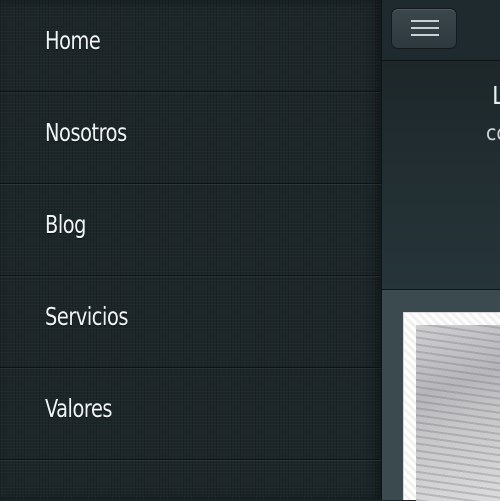 This screenshot has width=500, height=501. Describe the element at coordinates (86, 132) in the screenshot. I see `menu-item-label: Nosotros` at that location.